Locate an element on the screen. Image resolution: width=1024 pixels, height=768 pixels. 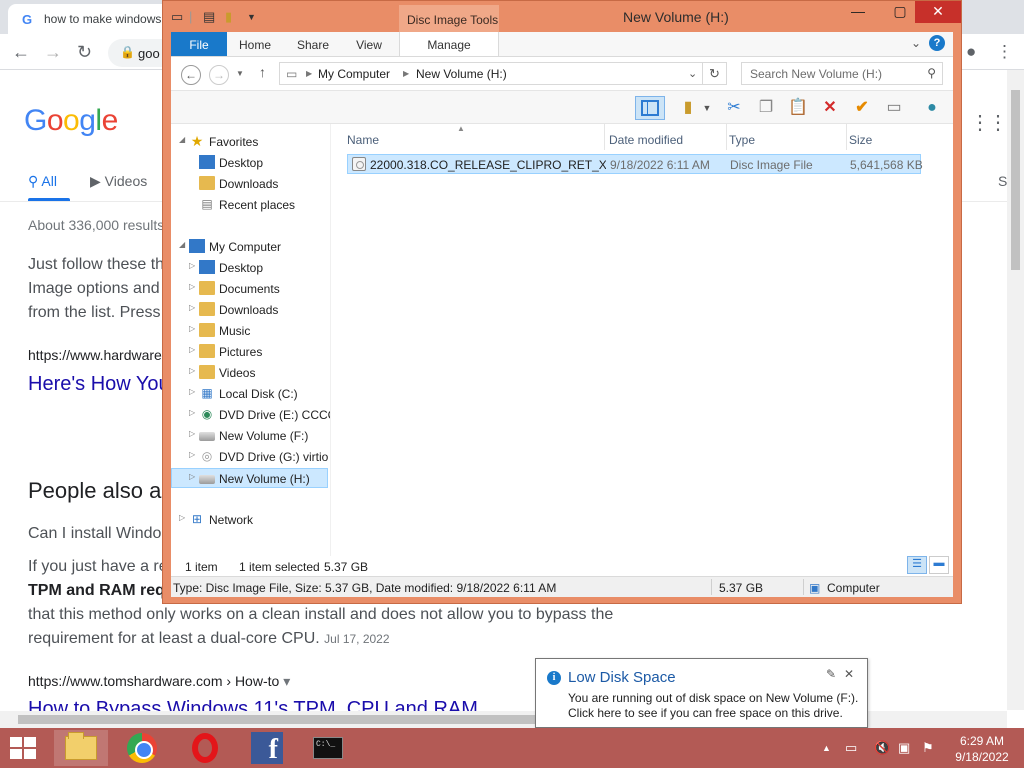
forward-button: → is located at coordinates (219, 75).